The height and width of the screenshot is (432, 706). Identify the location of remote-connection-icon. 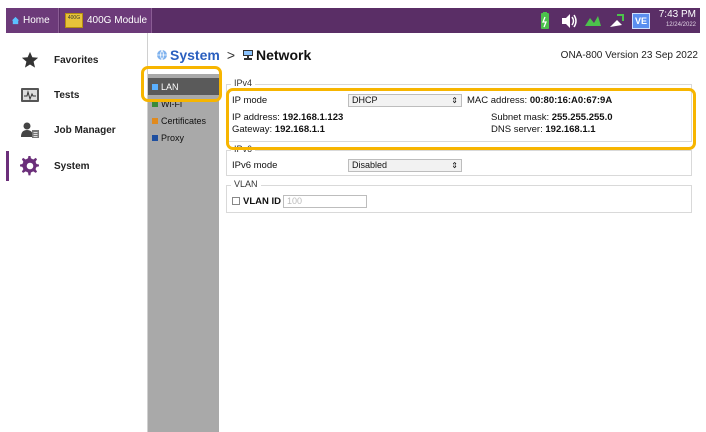
(617, 21).